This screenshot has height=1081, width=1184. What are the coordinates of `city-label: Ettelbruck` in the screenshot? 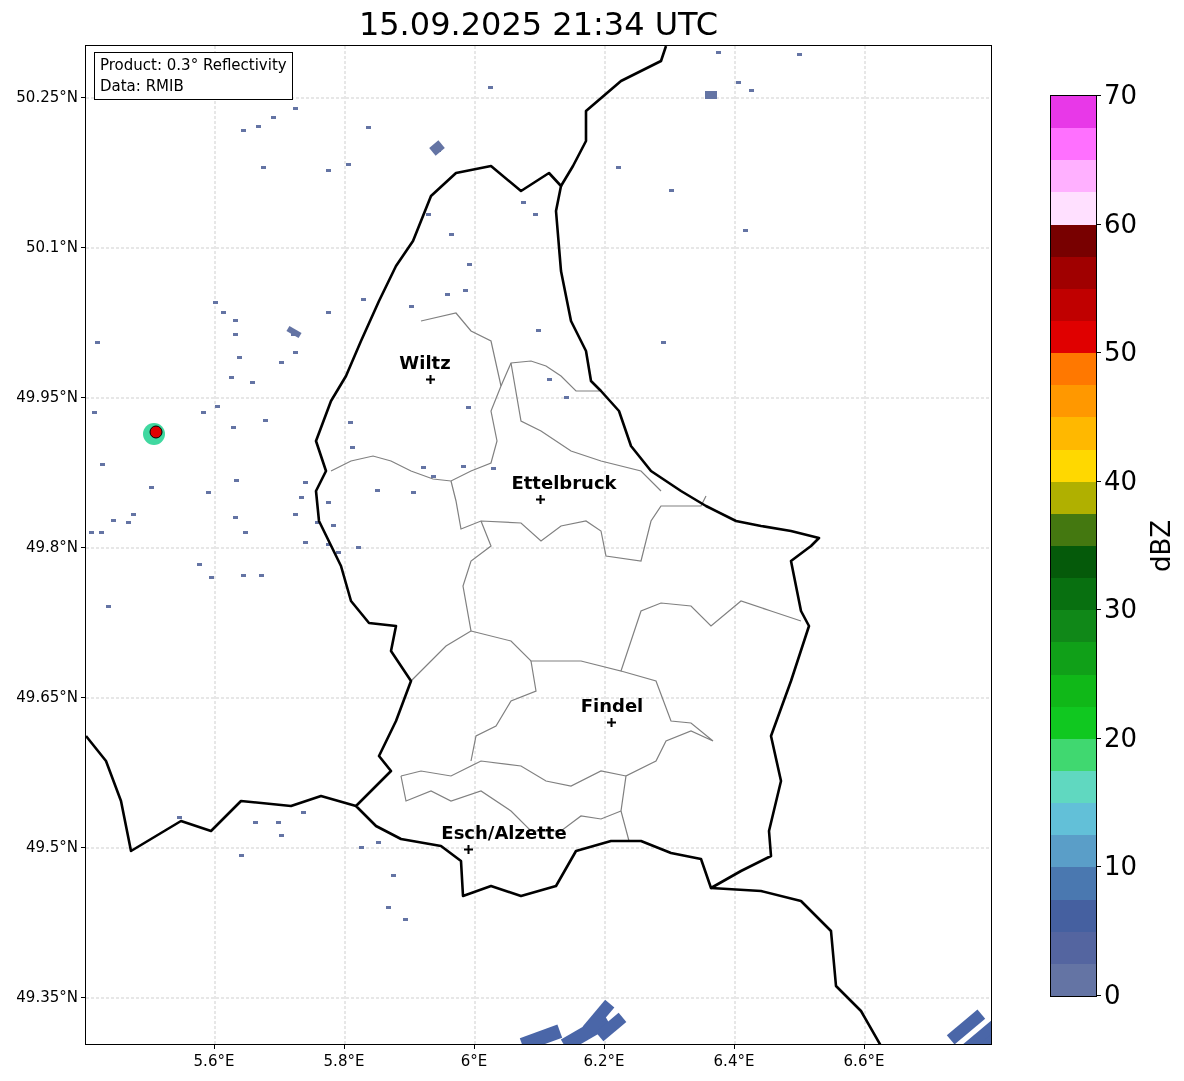 It's located at (564, 483).